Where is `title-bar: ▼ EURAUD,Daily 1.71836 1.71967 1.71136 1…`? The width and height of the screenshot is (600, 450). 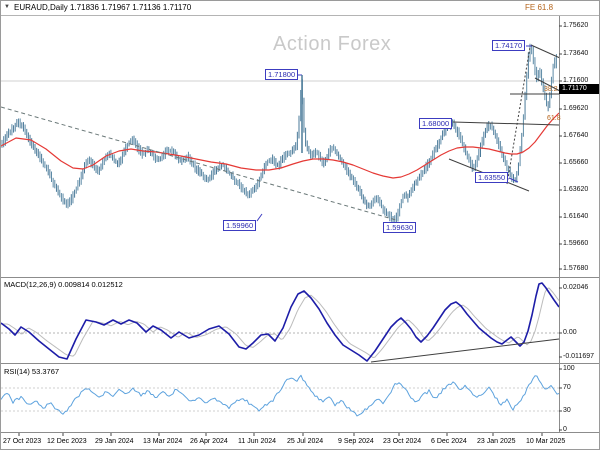
title-bar: ▼ EURAUD,Daily 1.71836 1.71967 1.71136 1… is located at coordinates (300, 8).